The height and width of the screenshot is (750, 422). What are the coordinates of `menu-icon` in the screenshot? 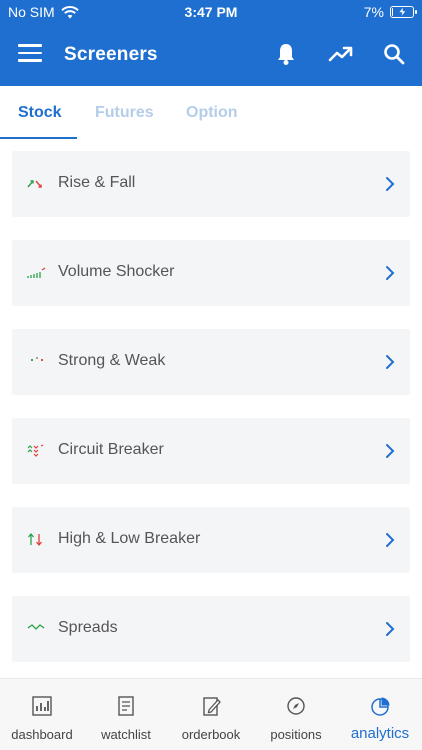 It's located at (31, 54).